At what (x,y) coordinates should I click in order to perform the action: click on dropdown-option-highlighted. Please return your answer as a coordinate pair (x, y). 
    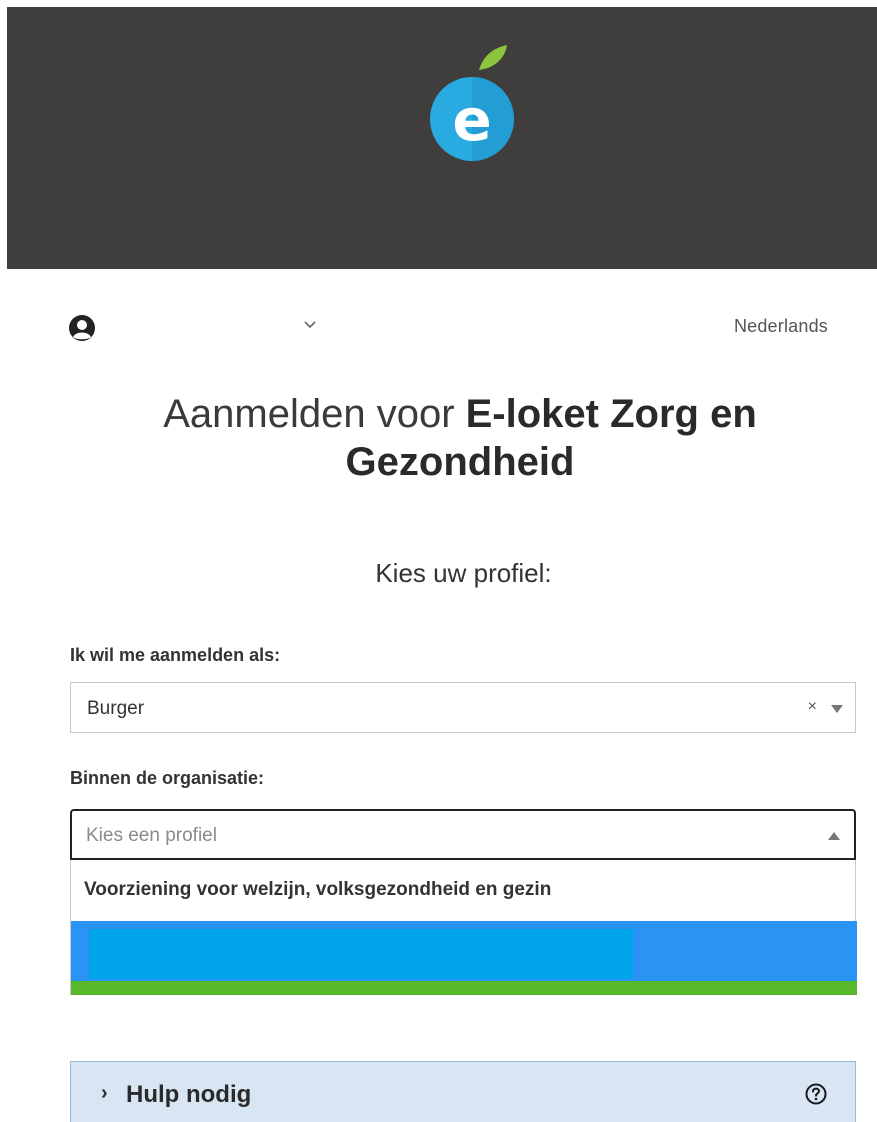
    Looking at the image, I should click on (464, 951).